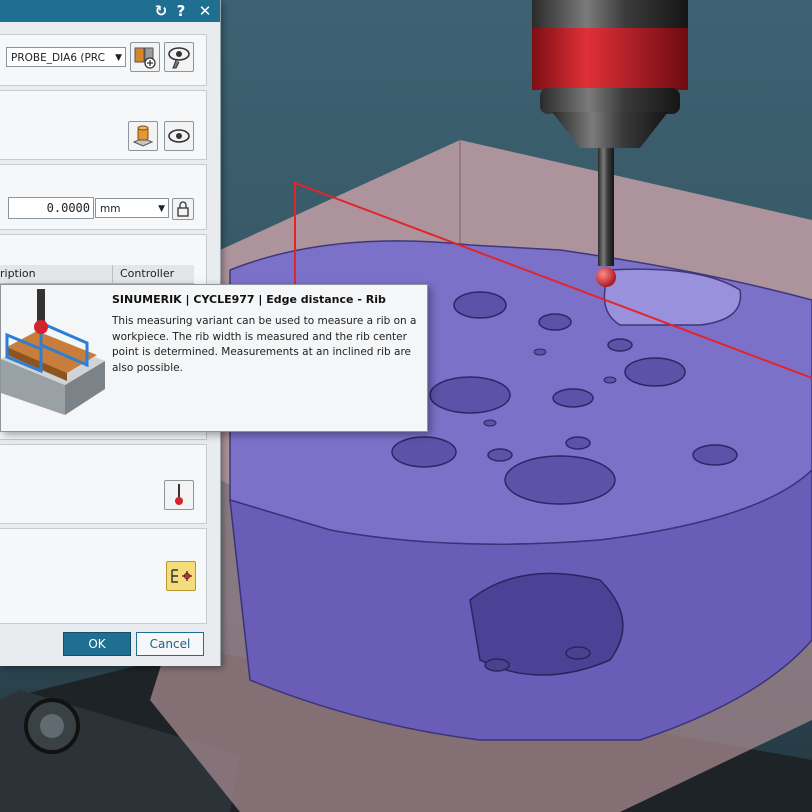 Image resolution: width=812 pixels, height=812 pixels. I want to click on help-icon: ?, so click(181, 11).